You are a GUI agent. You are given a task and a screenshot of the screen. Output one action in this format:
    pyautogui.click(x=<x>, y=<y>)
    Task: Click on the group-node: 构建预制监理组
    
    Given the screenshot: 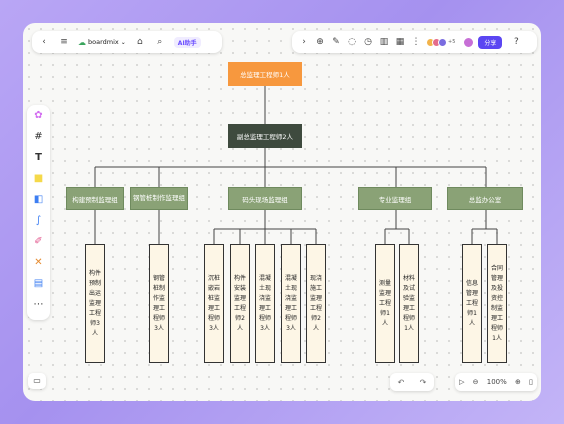 What is the action you would take?
    pyautogui.click(x=95, y=198)
    